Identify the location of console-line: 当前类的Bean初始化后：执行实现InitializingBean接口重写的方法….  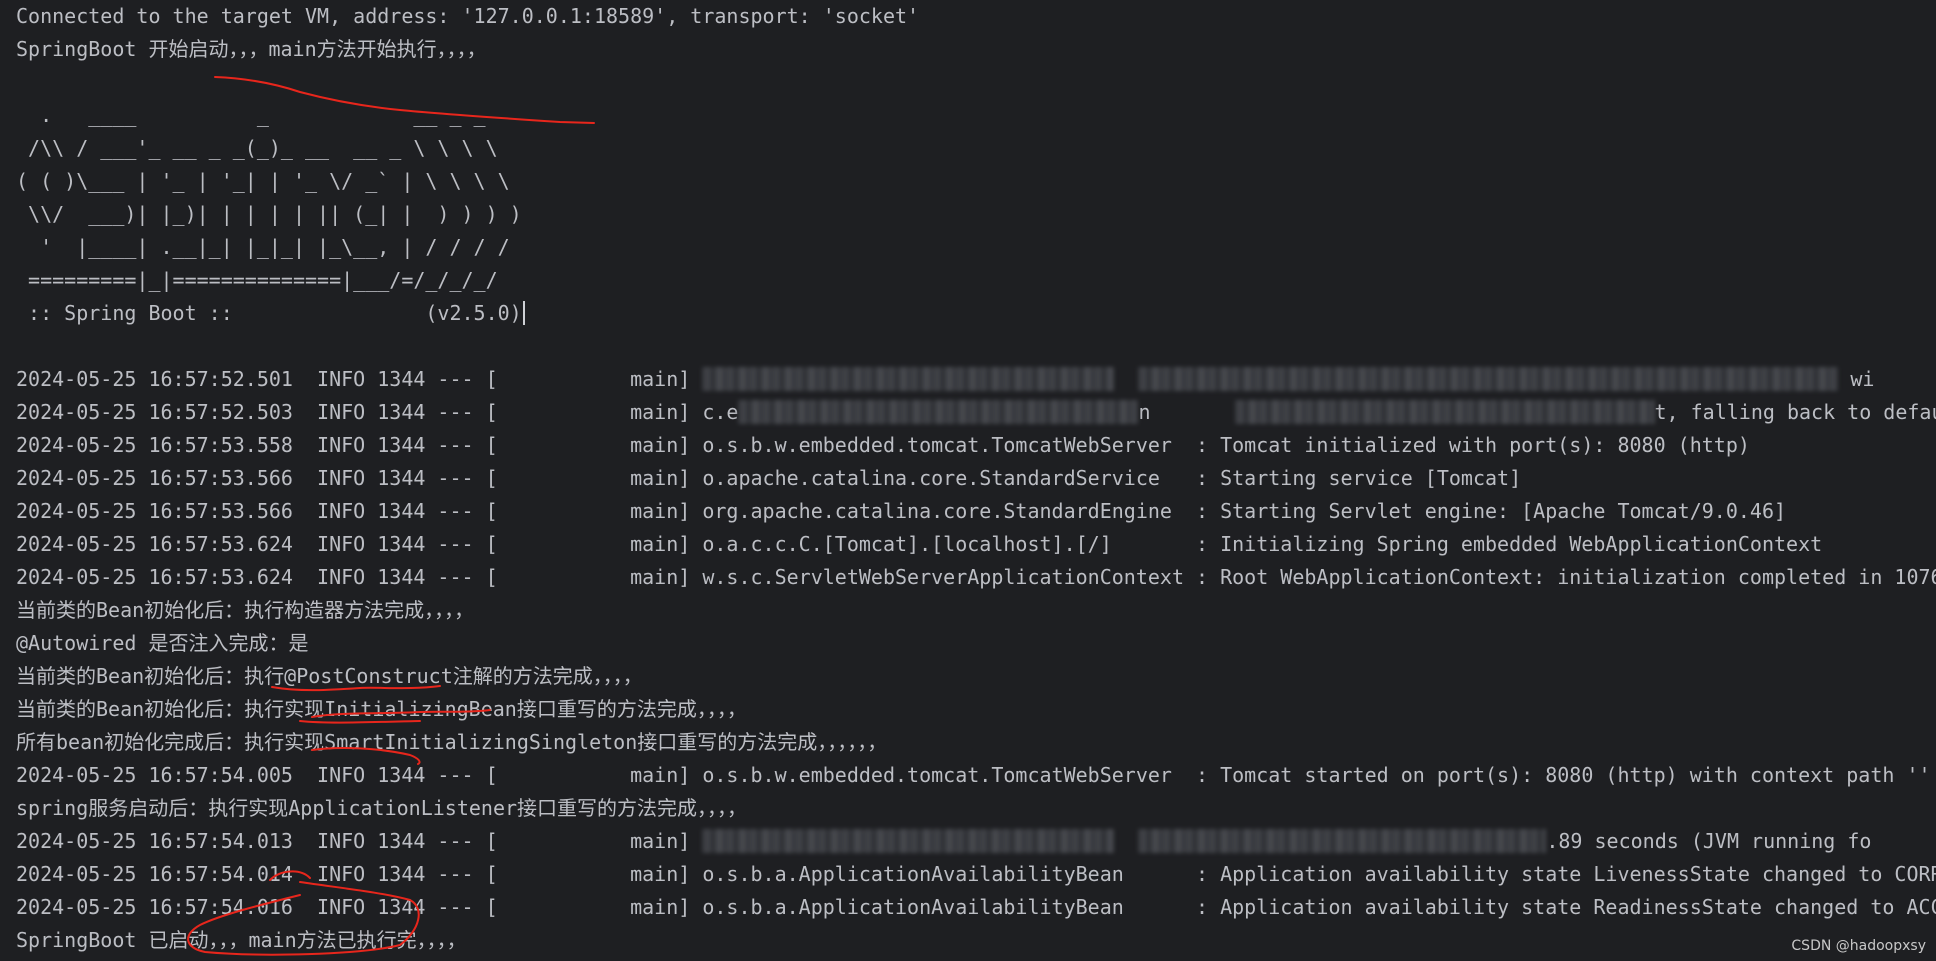
(381, 709).